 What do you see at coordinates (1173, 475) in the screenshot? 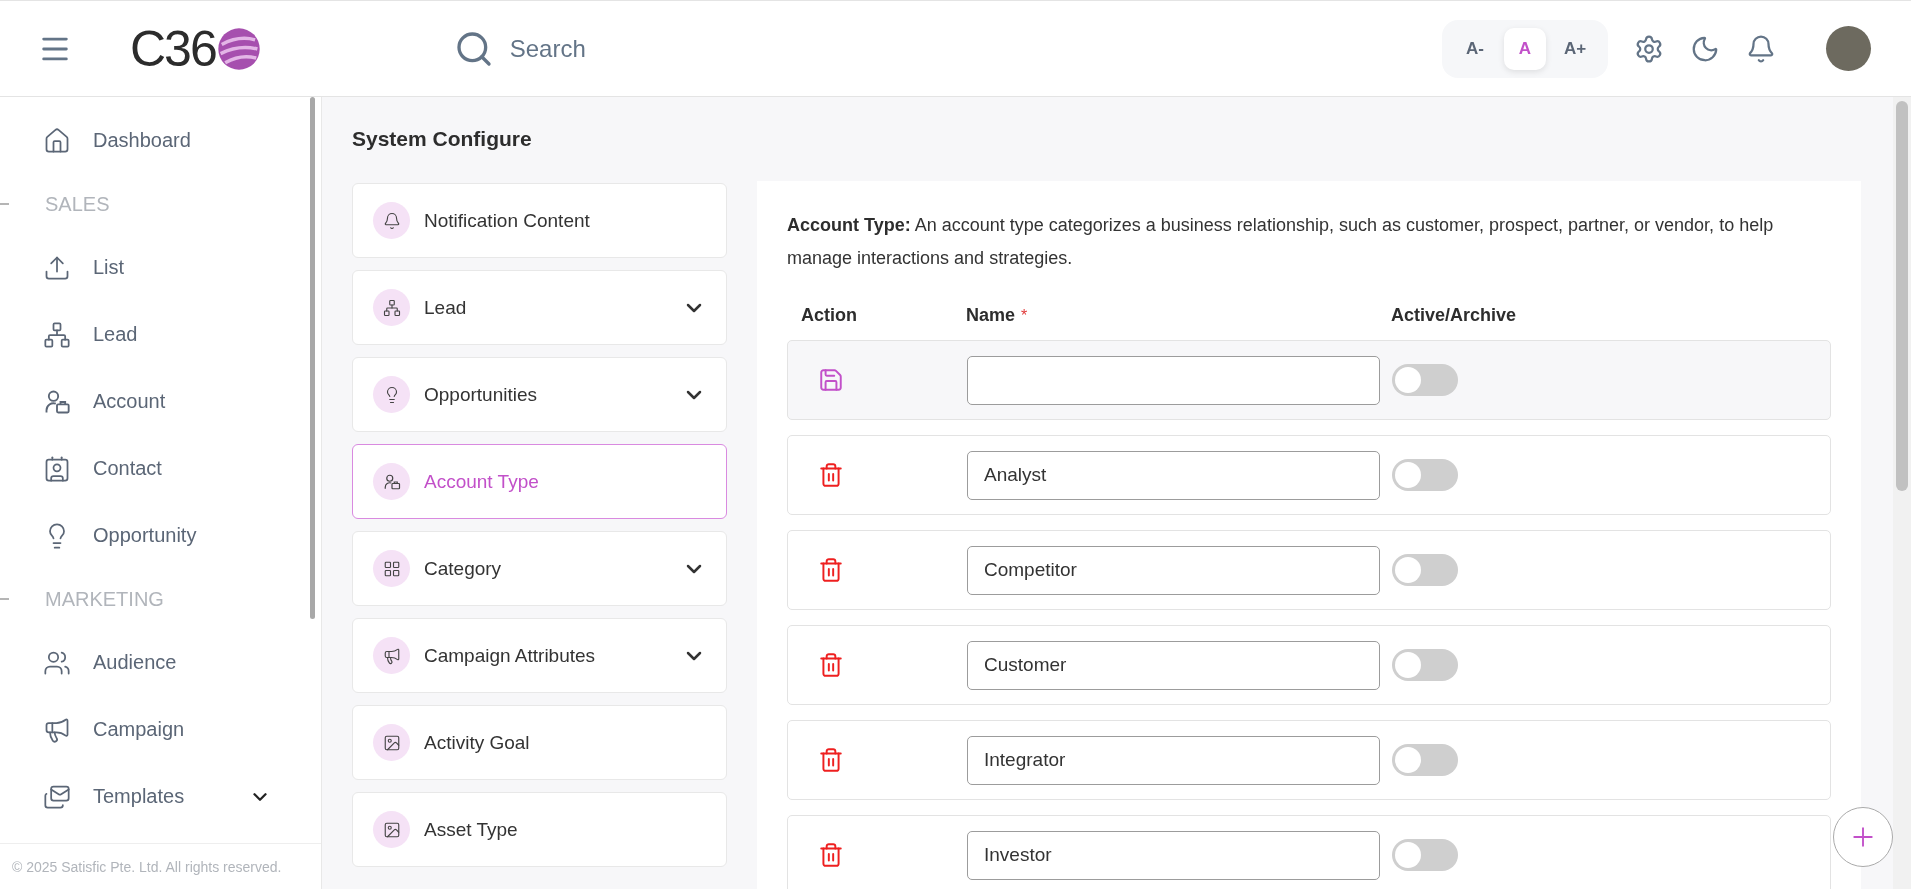
I see `name-field: Analyst` at bounding box center [1173, 475].